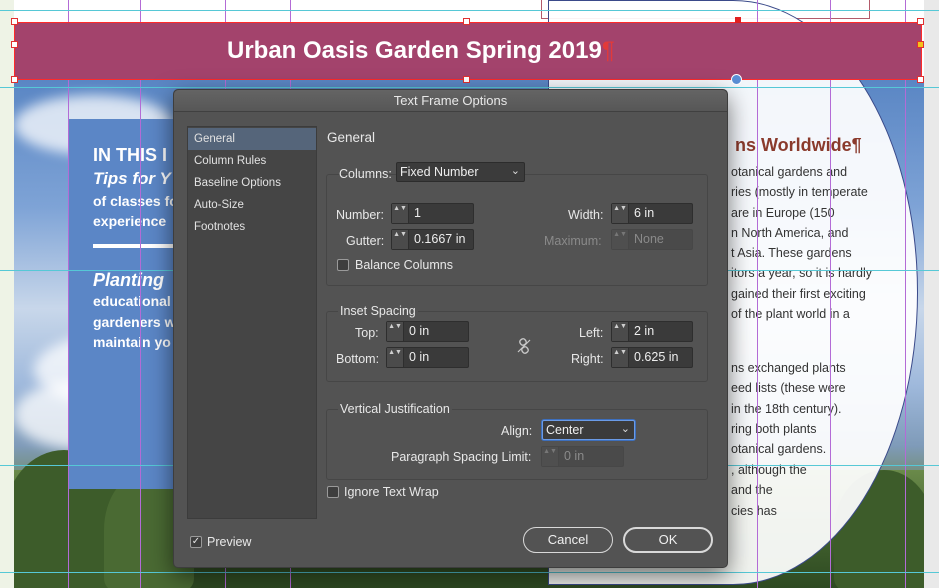  What do you see at coordinates (656, 357) in the screenshot?
I see `inset-right-value: 0.625 in` at bounding box center [656, 357].